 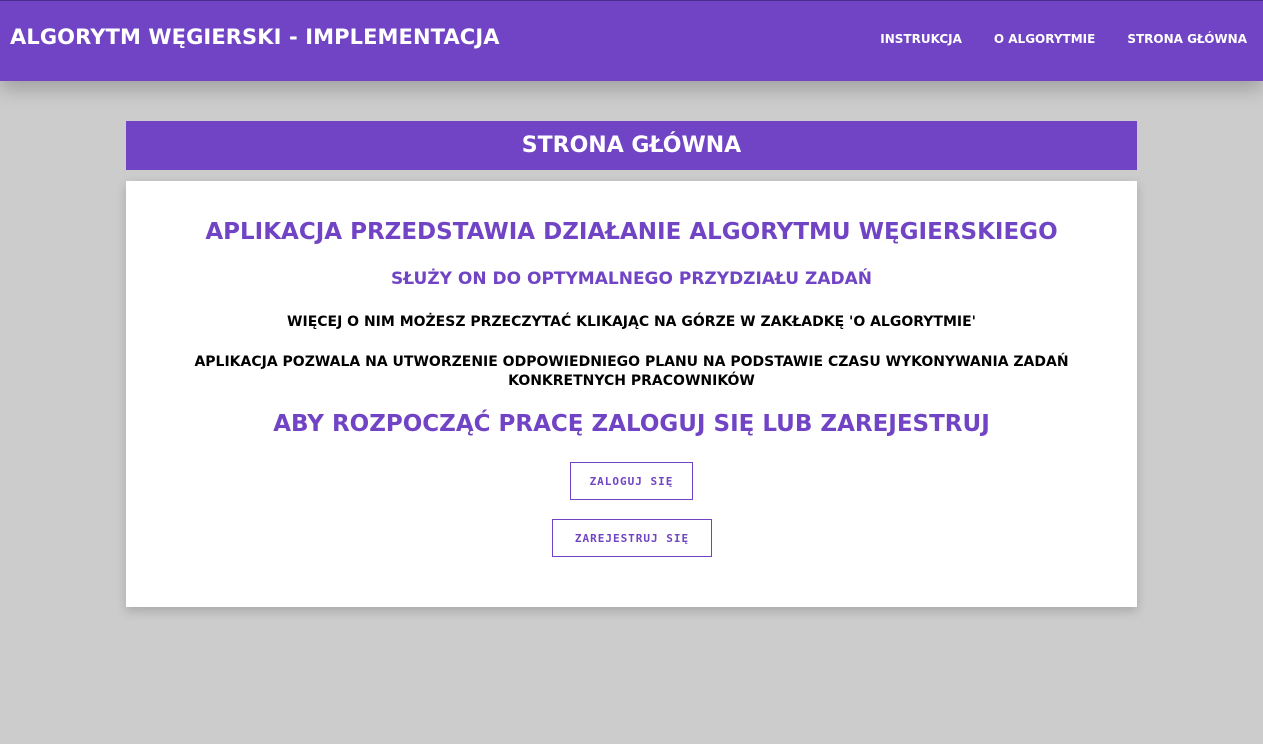 What do you see at coordinates (921, 39) in the screenshot?
I see `nav-link-instrukcja: INSTRUKCJA` at bounding box center [921, 39].